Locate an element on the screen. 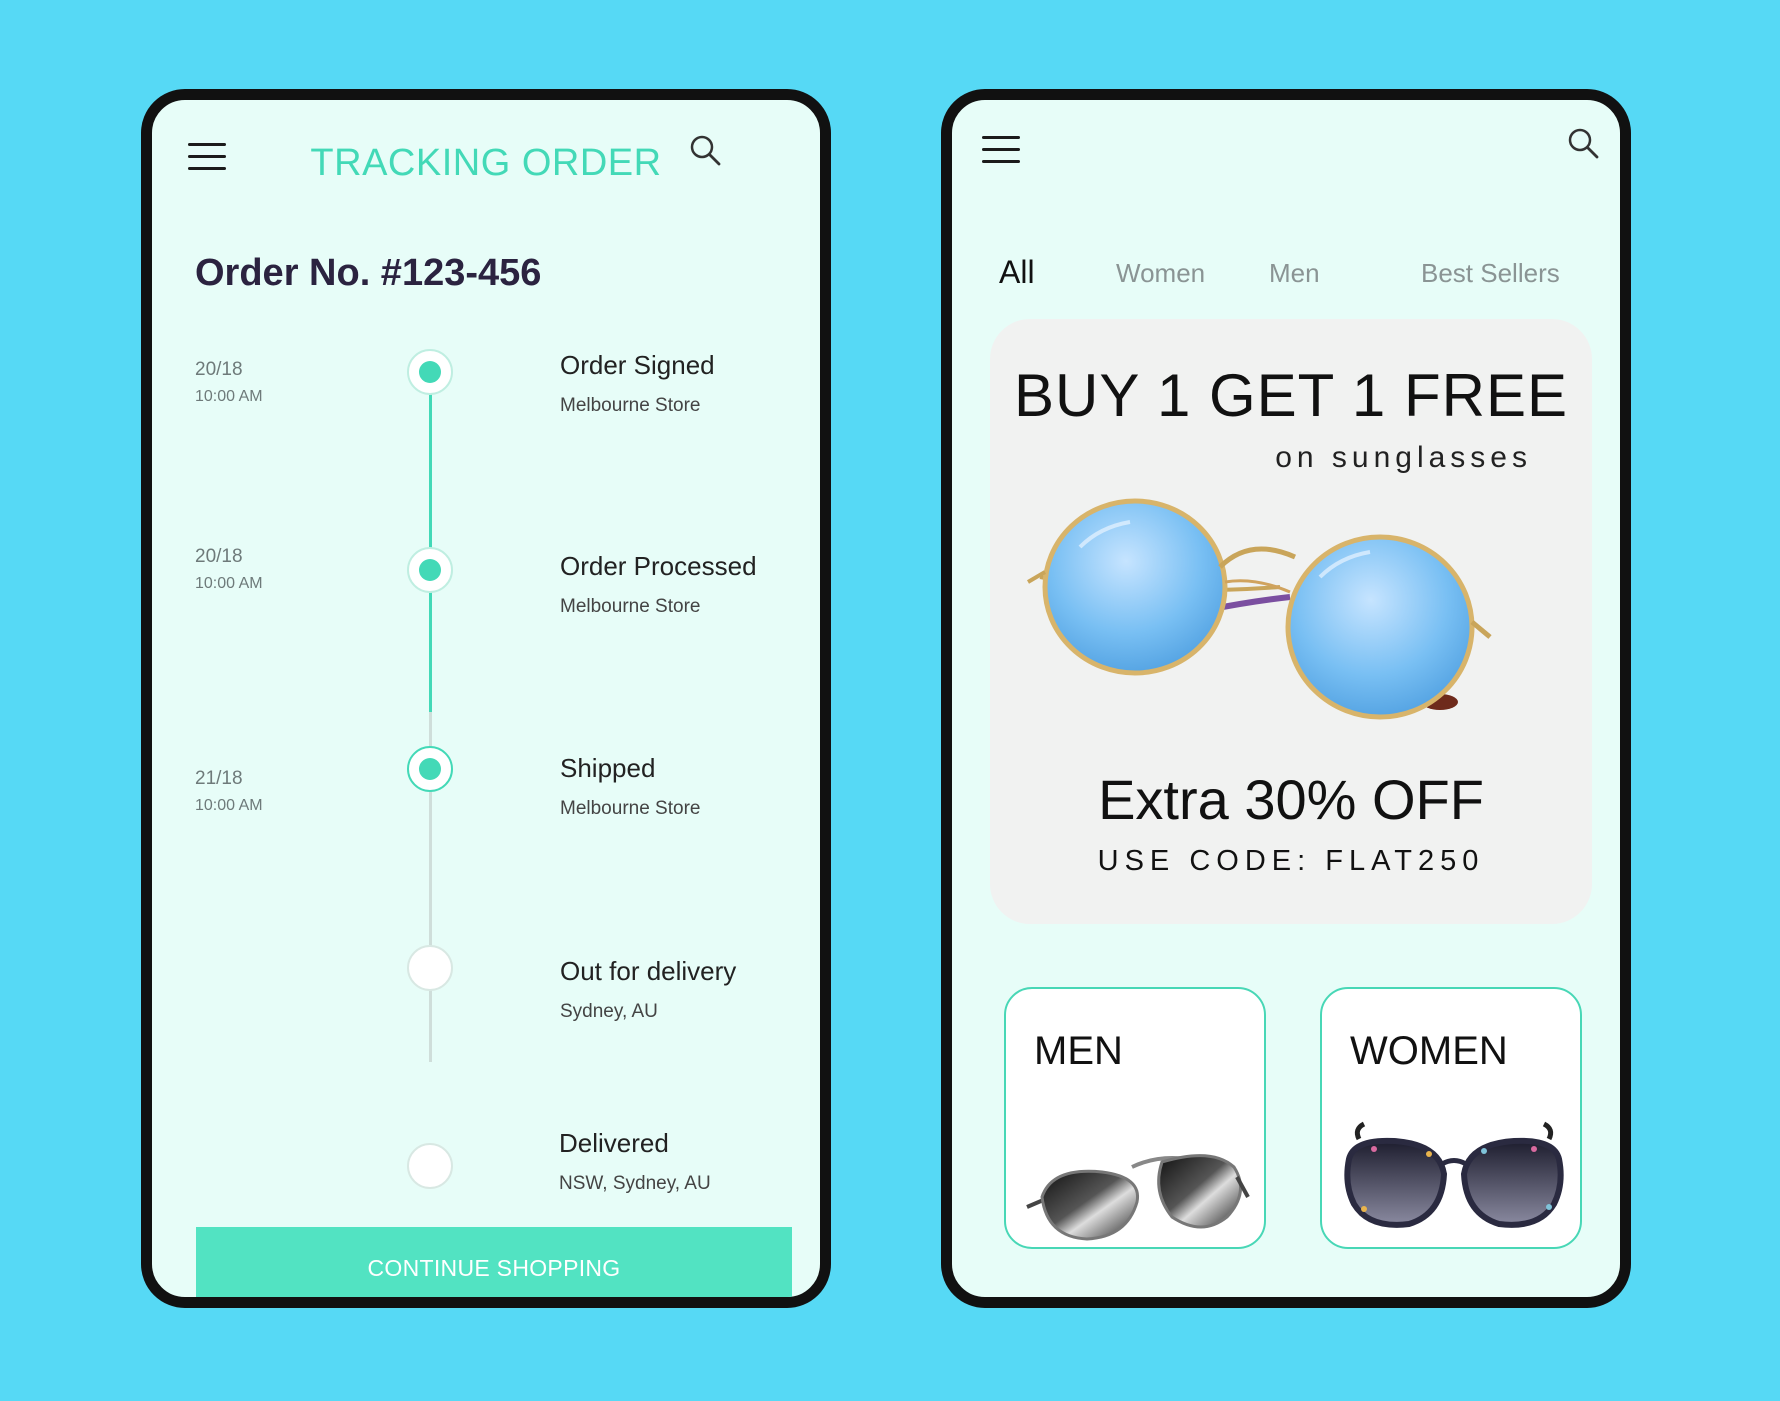  tab-best-sellers: Best Sellers is located at coordinates (1490, 273).